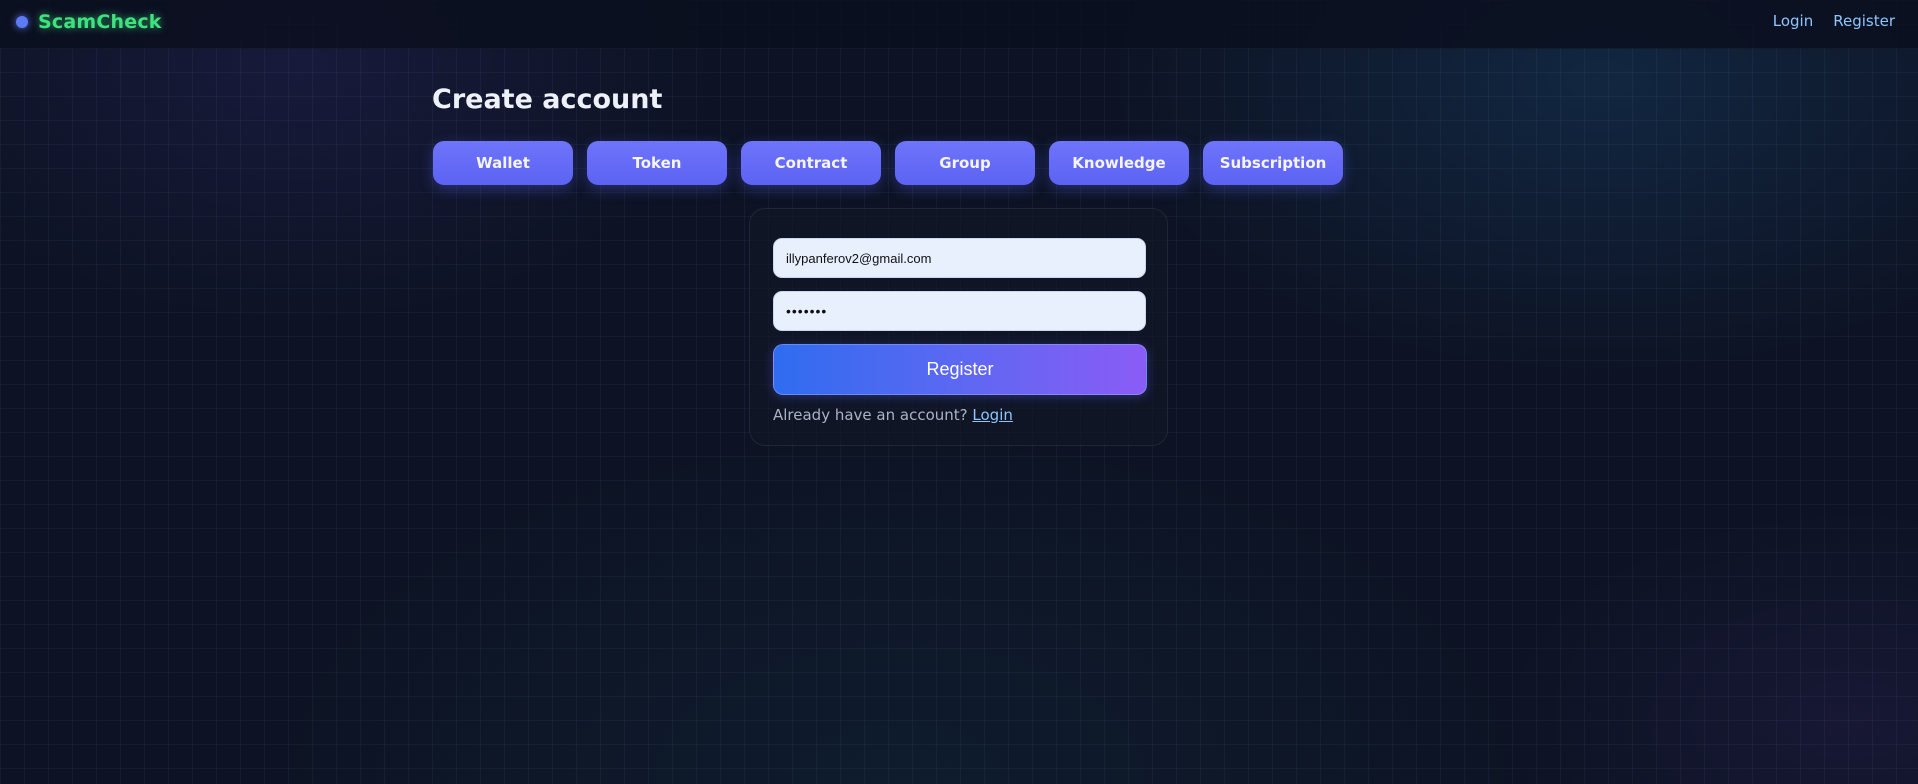 The image size is (1918, 784). What do you see at coordinates (959, 311) in the screenshot?
I see `password-field` at bounding box center [959, 311].